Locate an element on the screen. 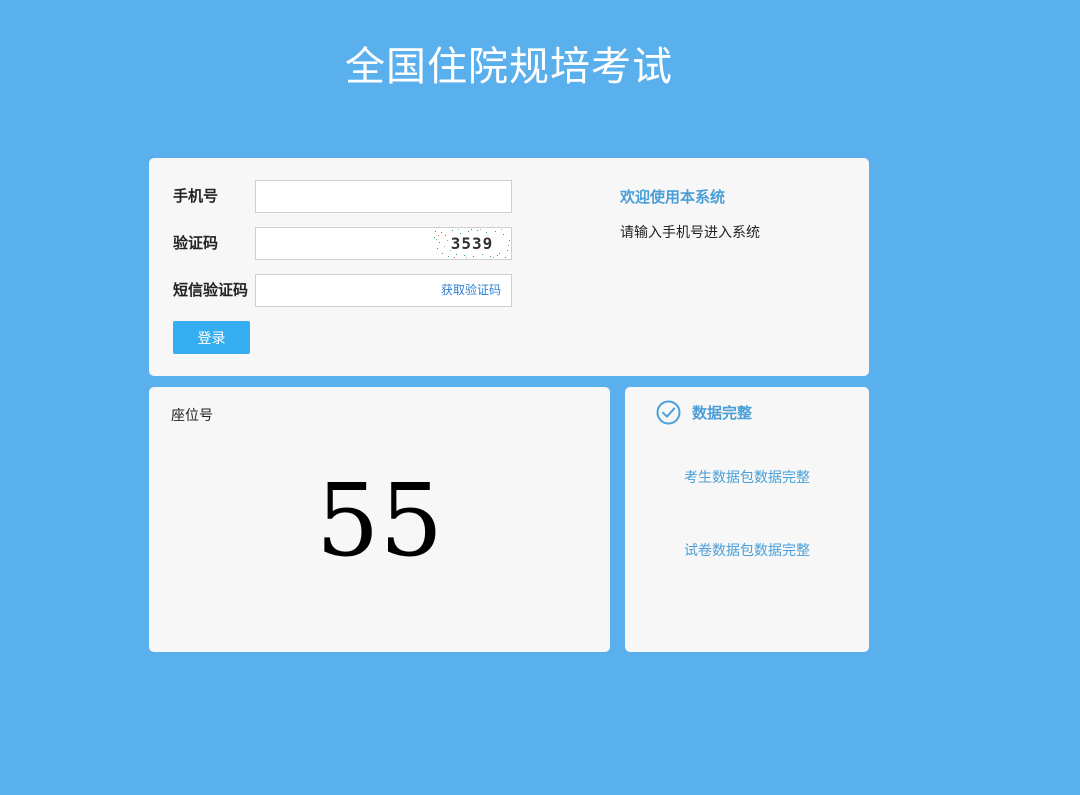  page-title: 全国住院规培考试 is located at coordinates (509, 67).